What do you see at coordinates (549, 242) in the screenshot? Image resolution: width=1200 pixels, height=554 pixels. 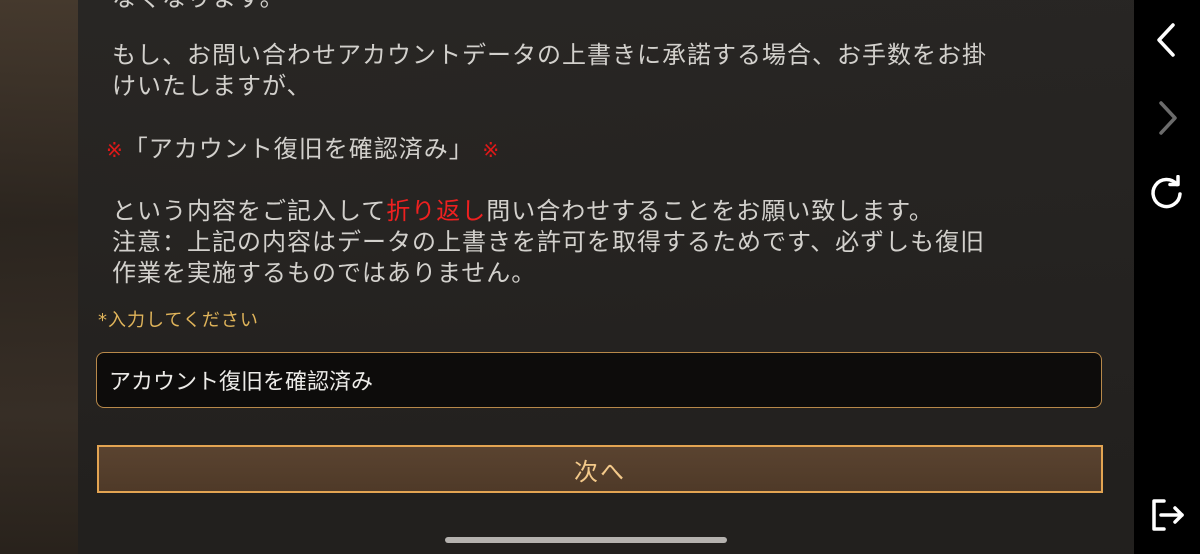 I see `note-line1: 注意：上記の内容はデータの上書きを許可を取得するためです、必ずしも復旧` at bounding box center [549, 242].